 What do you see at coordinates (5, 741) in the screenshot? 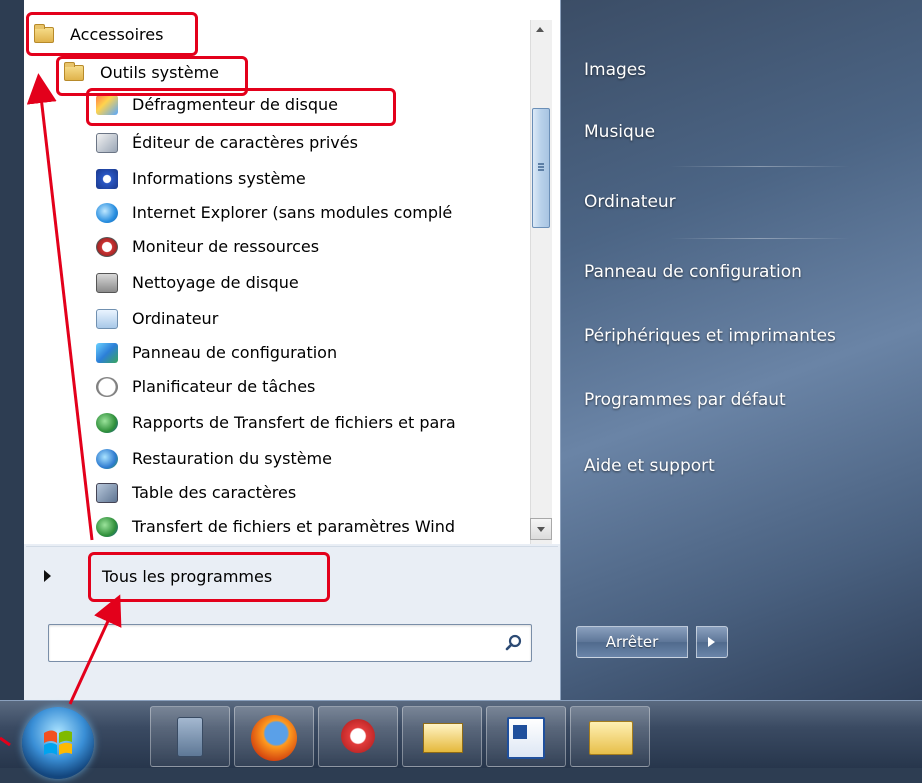
I see `arrow-to-start-orb` at bounding box center [5, 741].